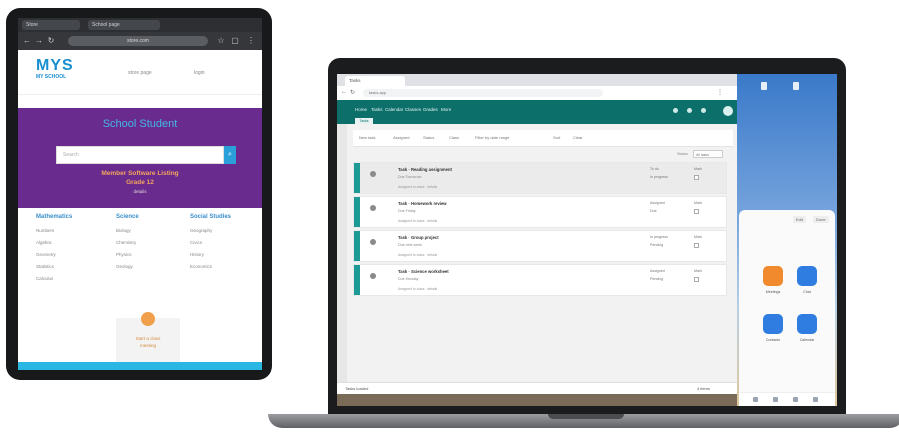  I want to click on column-link: Geography, so click(201, 230).